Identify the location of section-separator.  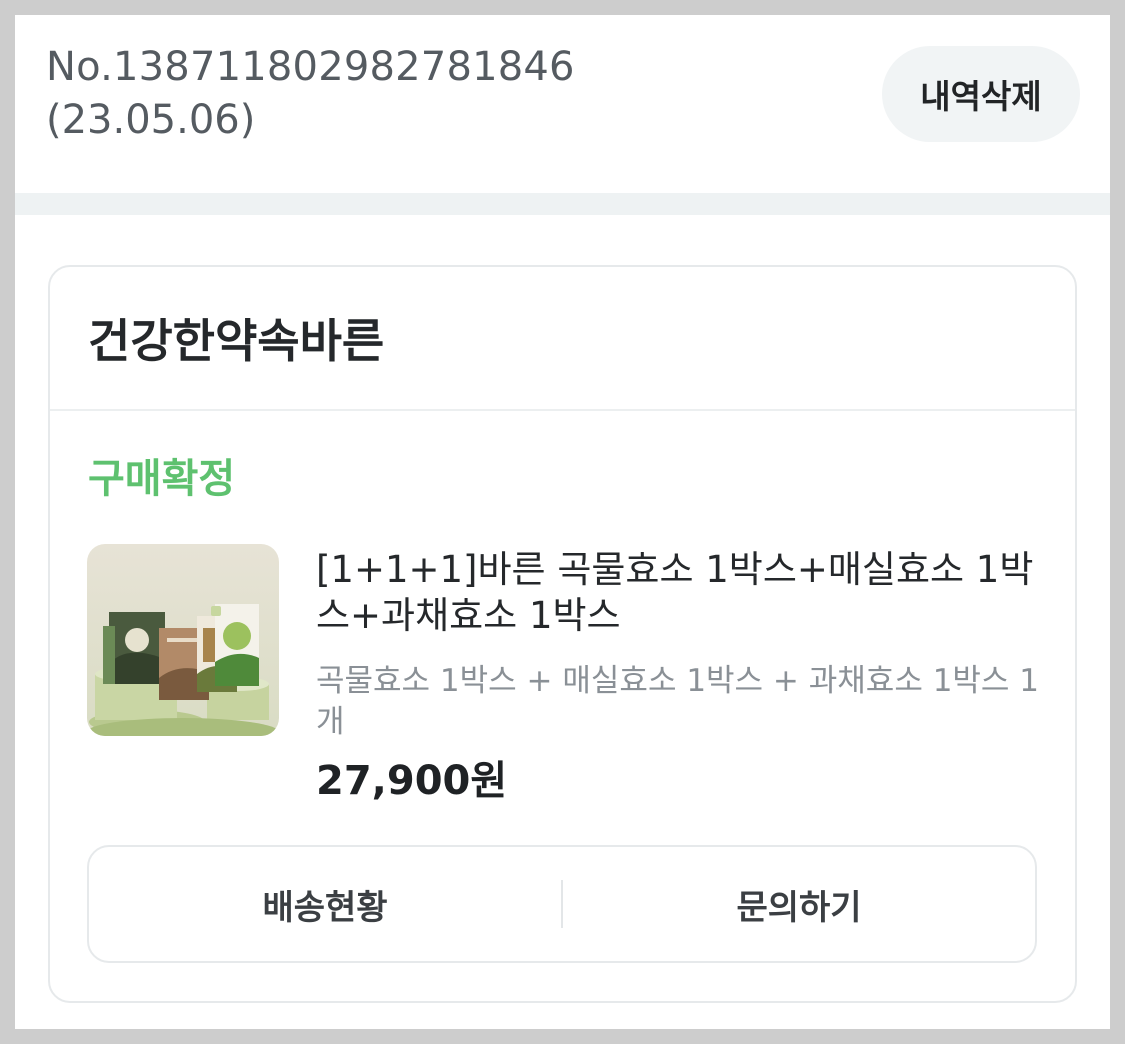
(562, 204).